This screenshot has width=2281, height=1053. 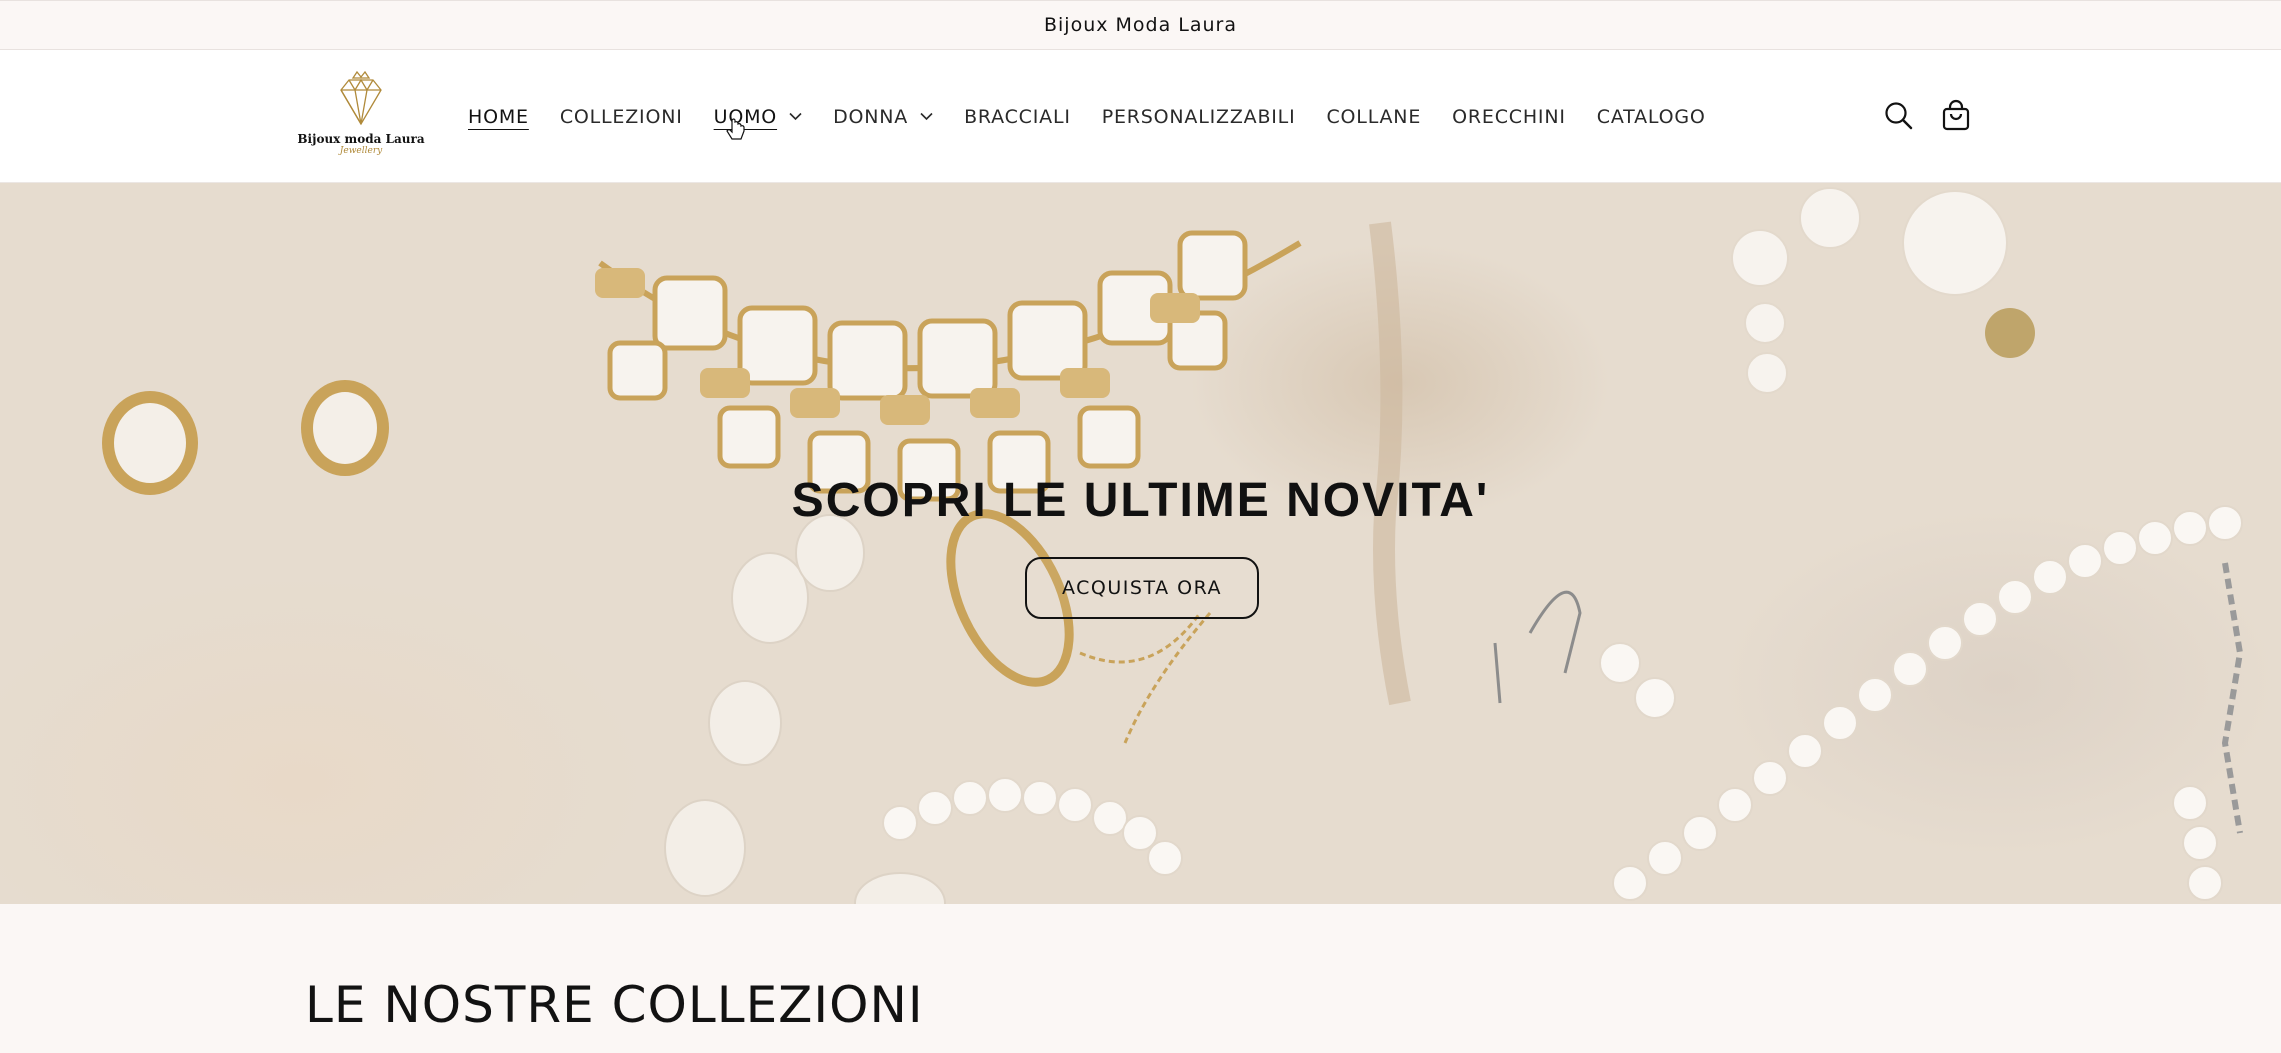 I want to click on silver-earring-image, so click(x=1537, y=647).